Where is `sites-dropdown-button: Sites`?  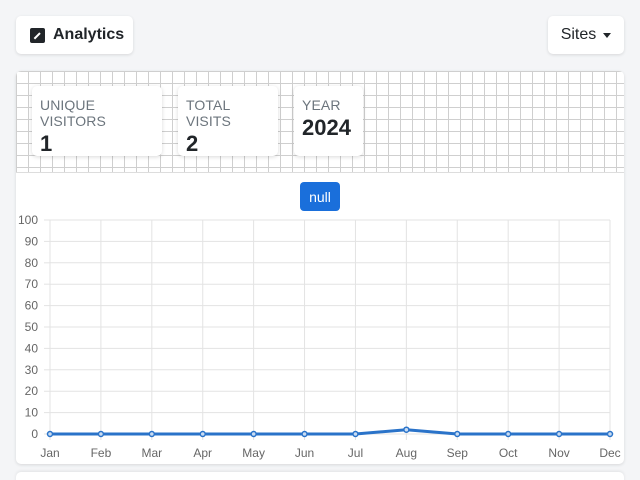 sites-dropdown-button: Sites is located at coordinates (586, 35).